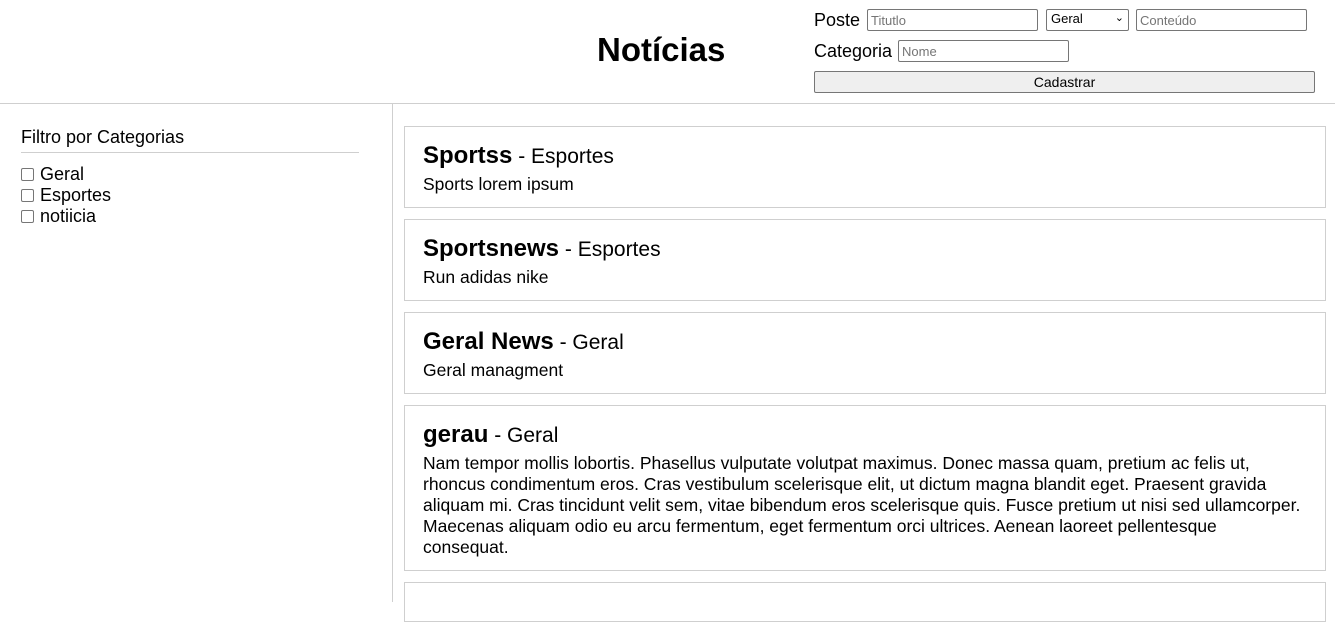 The image size is (1335, 633). What do you see at coordinates (27, 174) in the screenshot?
I see `filter-checkbox-geral` at bounding box center [27, 174].